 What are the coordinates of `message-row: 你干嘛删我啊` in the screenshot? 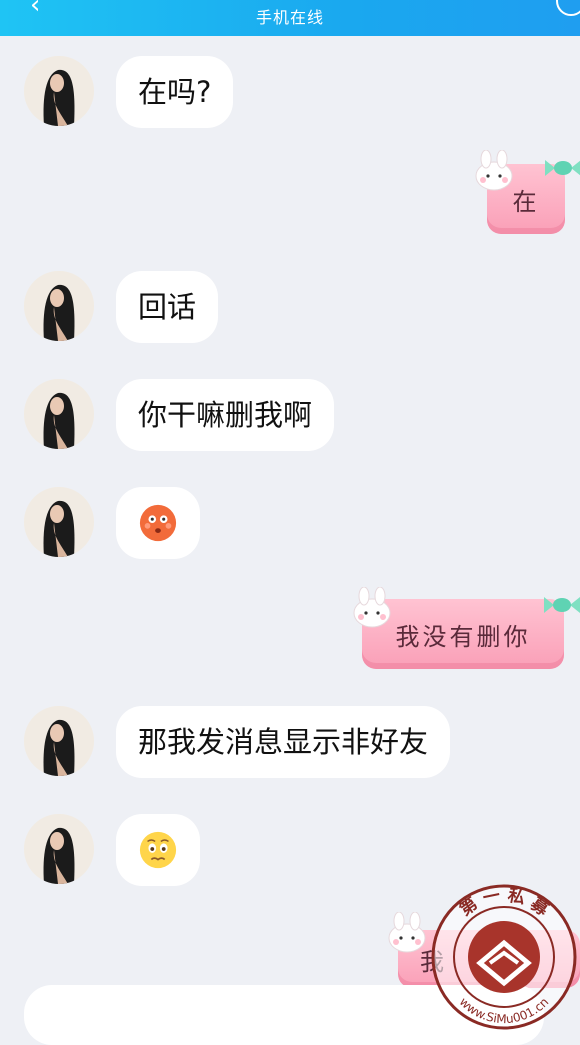 It's located at (290, 415).